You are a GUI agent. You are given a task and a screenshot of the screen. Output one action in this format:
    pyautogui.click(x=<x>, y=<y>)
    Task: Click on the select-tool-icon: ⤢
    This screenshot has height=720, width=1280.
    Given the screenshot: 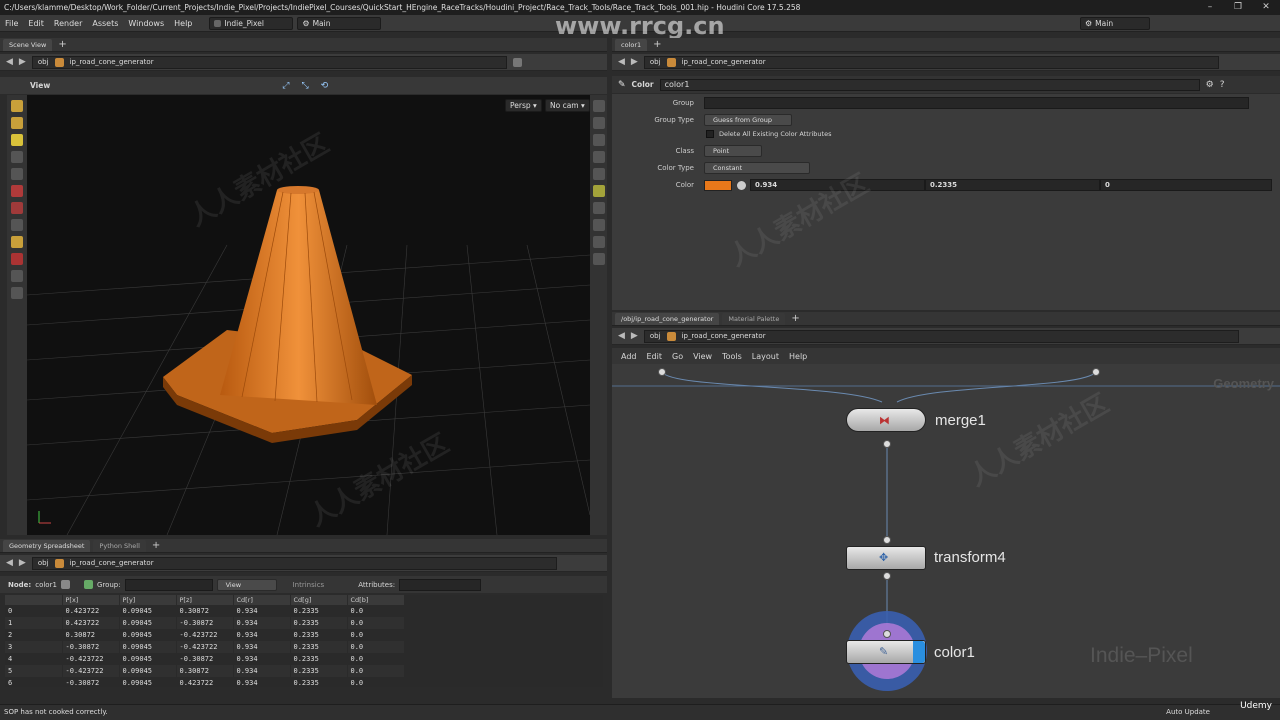 What is the action you would take?
    pyautogui.click(x=285, y=86)
    